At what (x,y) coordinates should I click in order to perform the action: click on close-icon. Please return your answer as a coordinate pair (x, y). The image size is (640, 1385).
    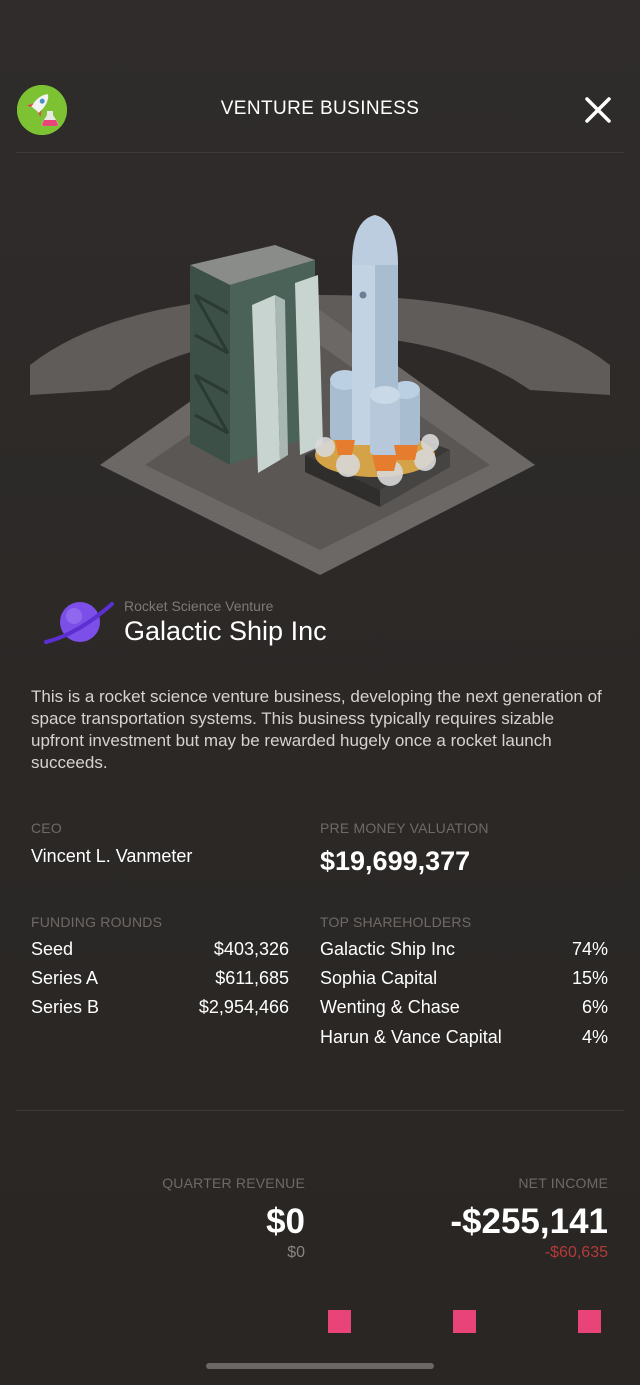
    Looking at the image, I should click on (598, 110).